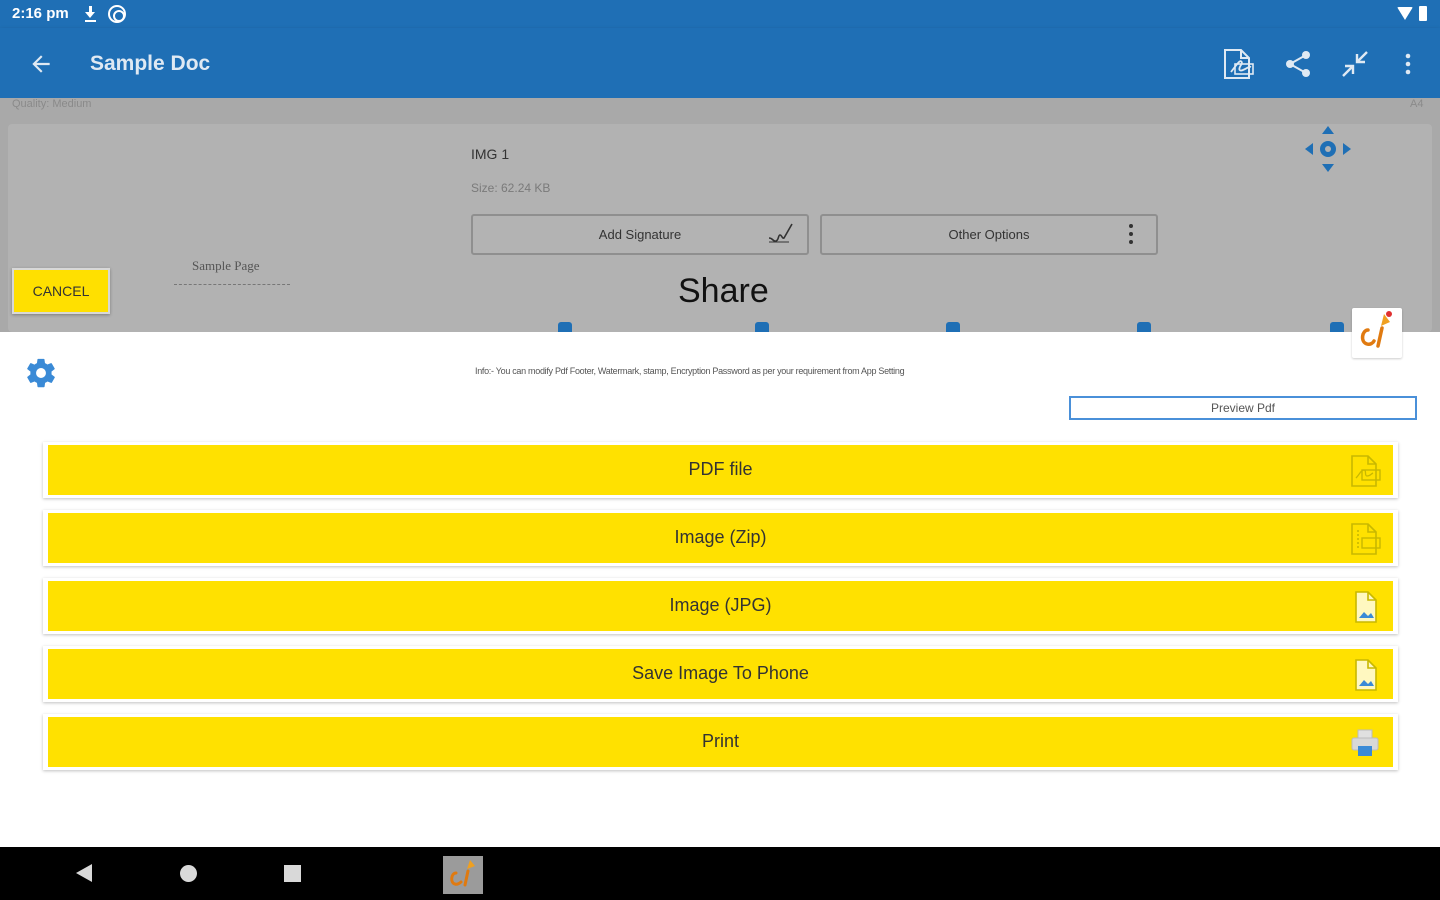 The height and width of the screenshot is (900, 1440). I want to click on share-option-pdf-file: PDF file, so click(720, 470).